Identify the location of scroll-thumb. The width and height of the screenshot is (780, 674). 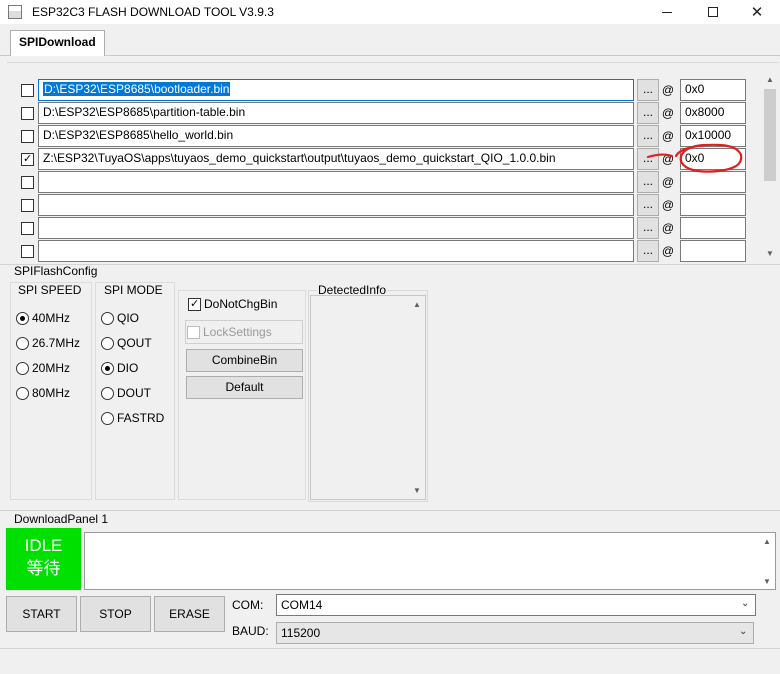
(770, 135).